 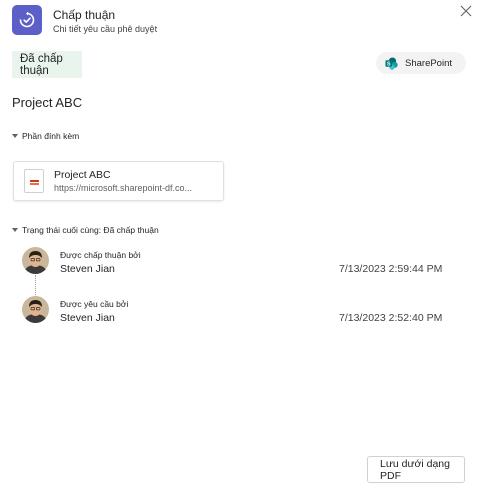 I want to click on attachments-section-toggle: Phần đính kèm, so click(x=45, y=136).